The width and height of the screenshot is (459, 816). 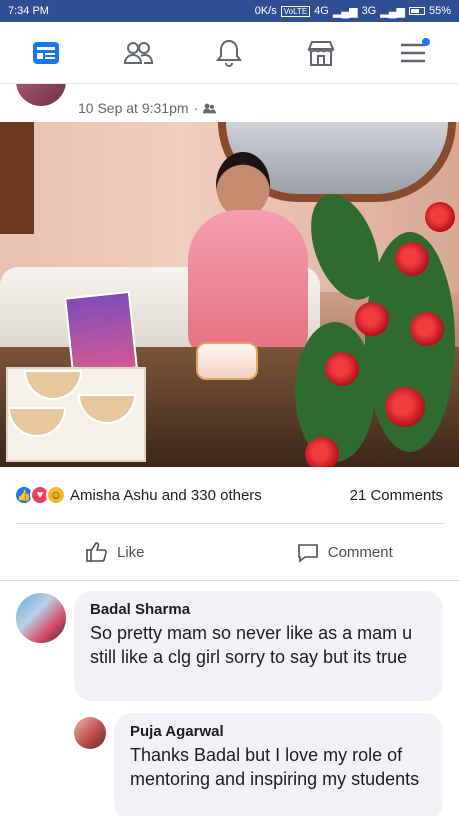 What do you see at coordinates (439, 11) in the screenshot?
I see `battery-level: 55%` at bounding box center [439, 11].